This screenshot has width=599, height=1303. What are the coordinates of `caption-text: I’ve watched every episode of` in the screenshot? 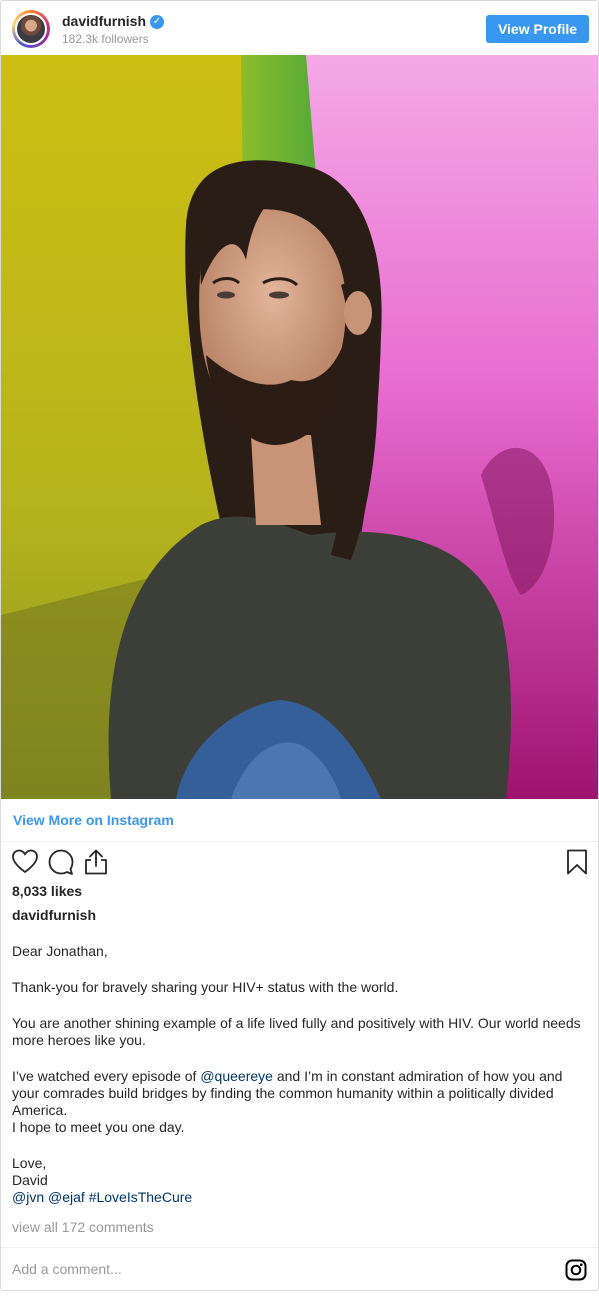 It's located at (106, 1076).